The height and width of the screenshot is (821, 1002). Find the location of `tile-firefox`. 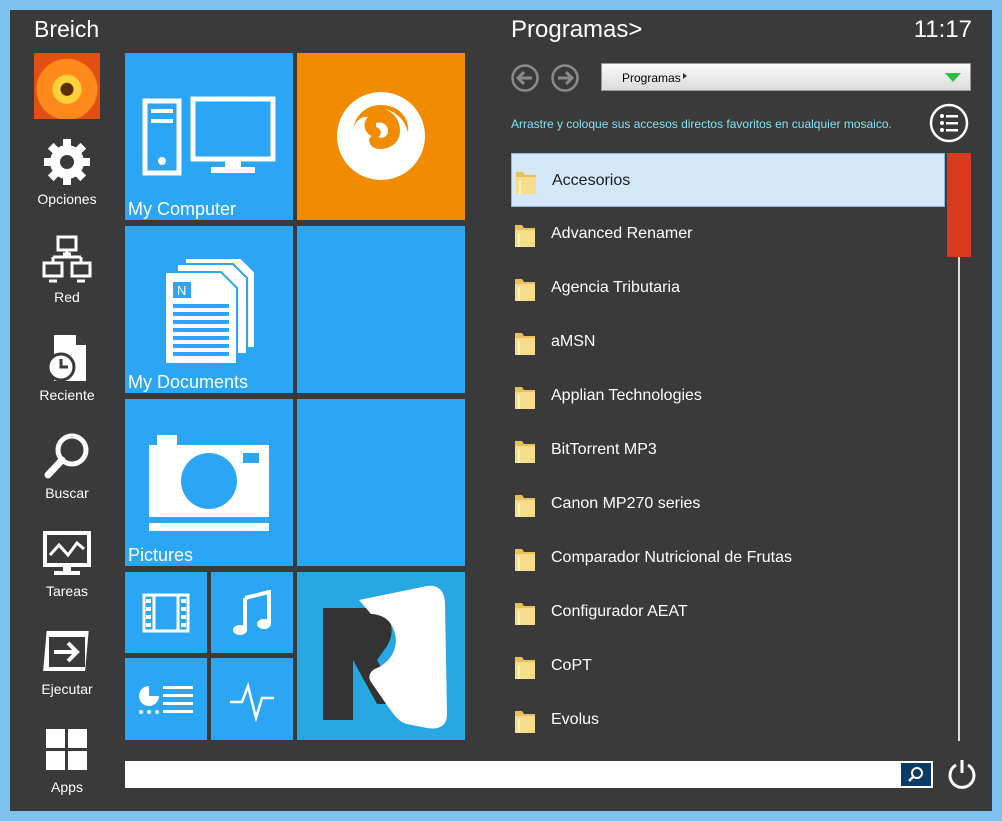

tile-firefox is located at coordinates (381, 136).